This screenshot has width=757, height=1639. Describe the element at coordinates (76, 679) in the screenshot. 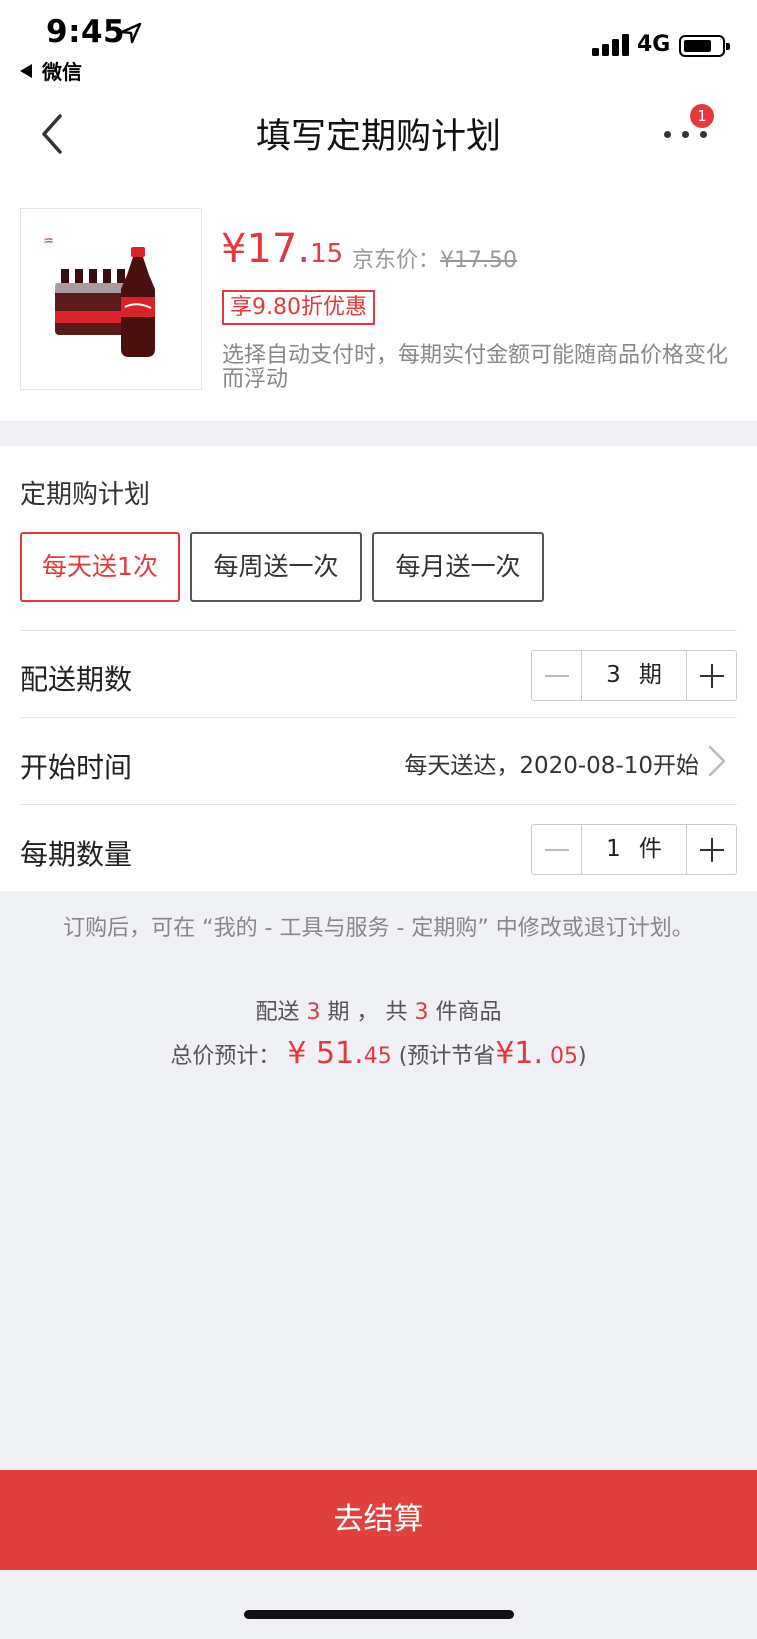

I see `periods-label: 配送期数` at that location.